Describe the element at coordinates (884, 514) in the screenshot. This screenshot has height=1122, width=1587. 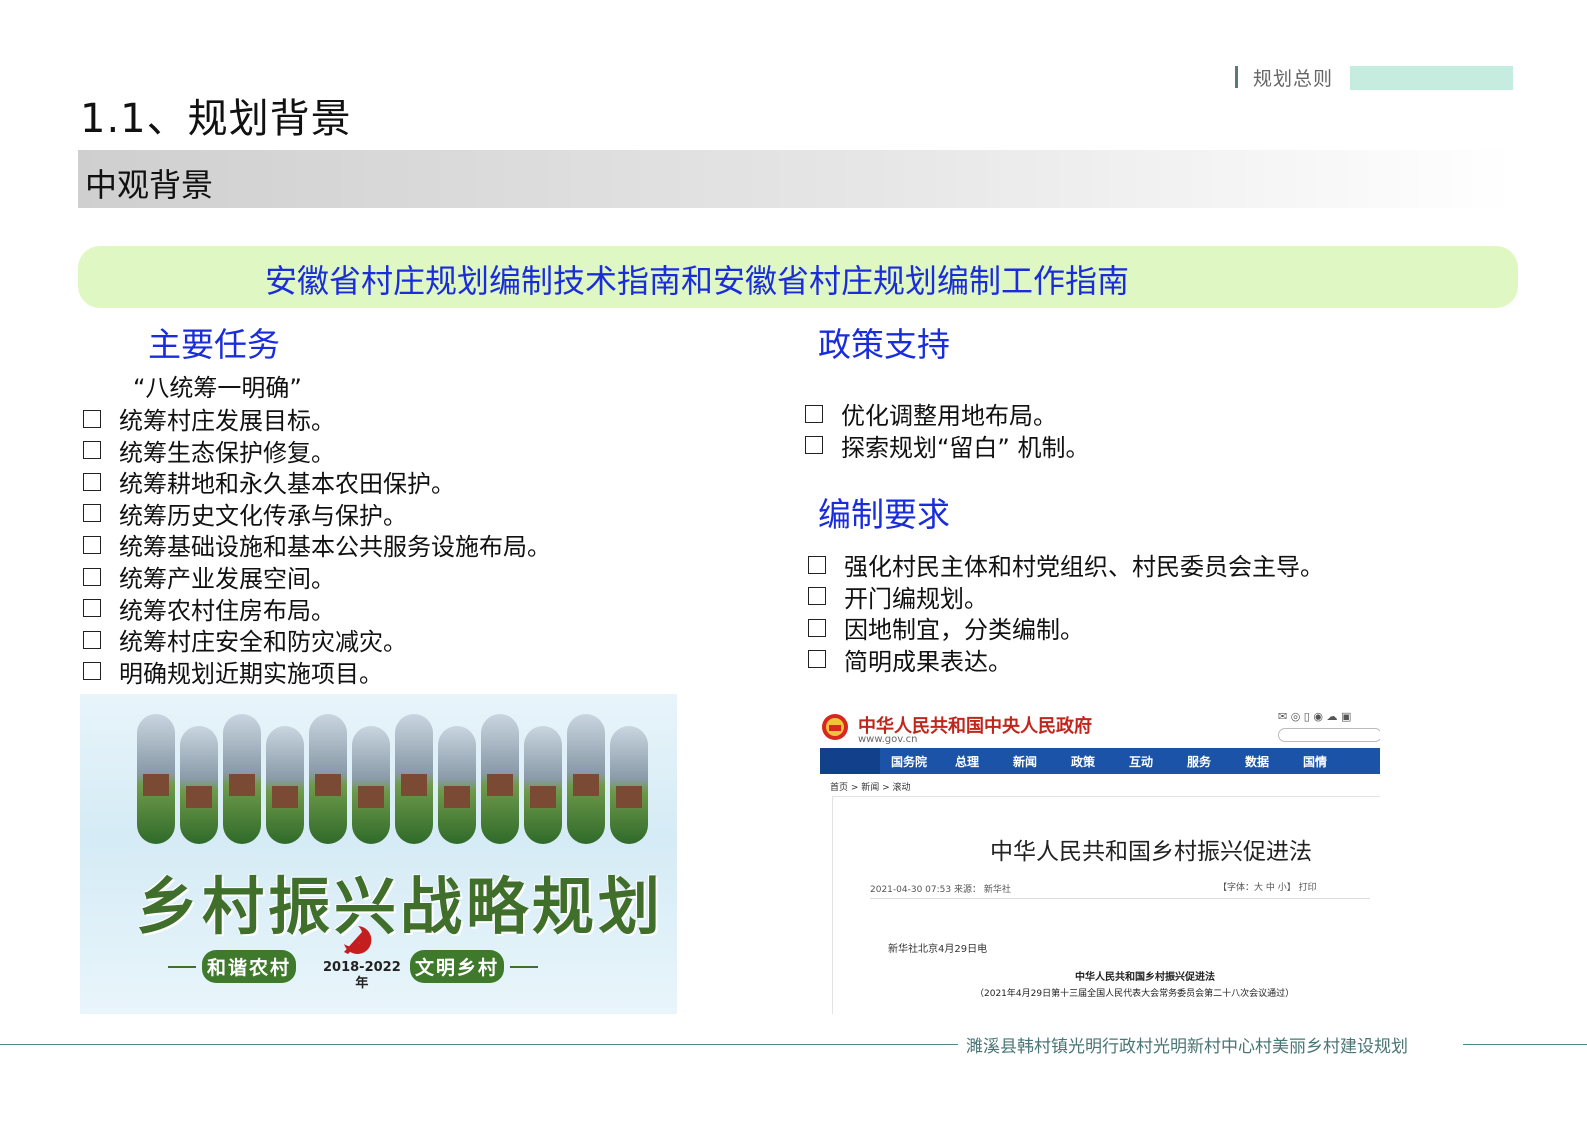
I see `requirements-heading: 编制要求` at that location.